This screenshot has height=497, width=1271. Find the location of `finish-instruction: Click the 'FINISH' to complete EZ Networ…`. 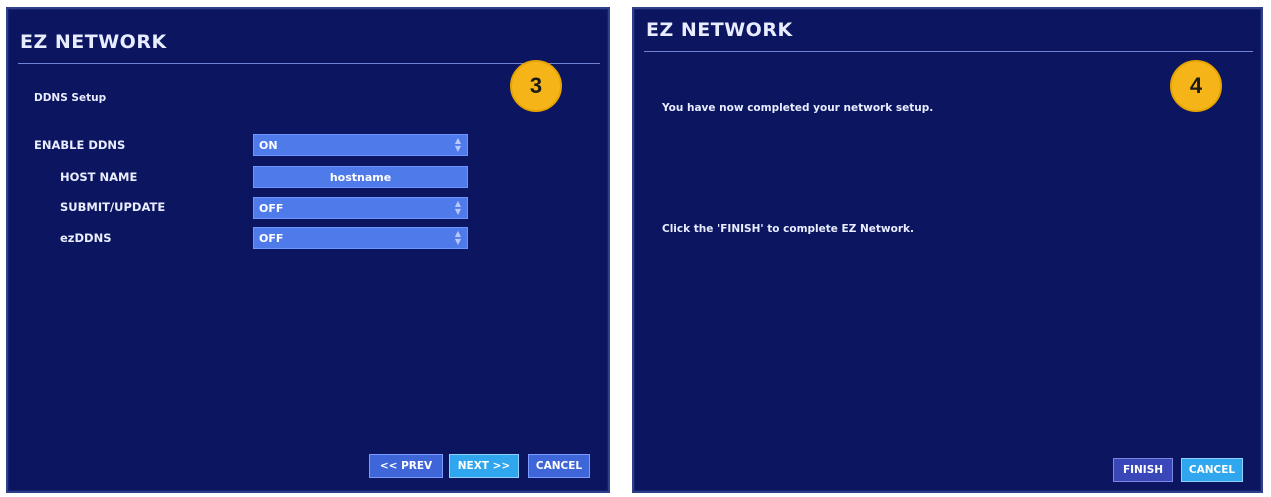

finish-instruction: Click the 'FINISH' to complete EZ Networ… is located at coordinates (788, 229).